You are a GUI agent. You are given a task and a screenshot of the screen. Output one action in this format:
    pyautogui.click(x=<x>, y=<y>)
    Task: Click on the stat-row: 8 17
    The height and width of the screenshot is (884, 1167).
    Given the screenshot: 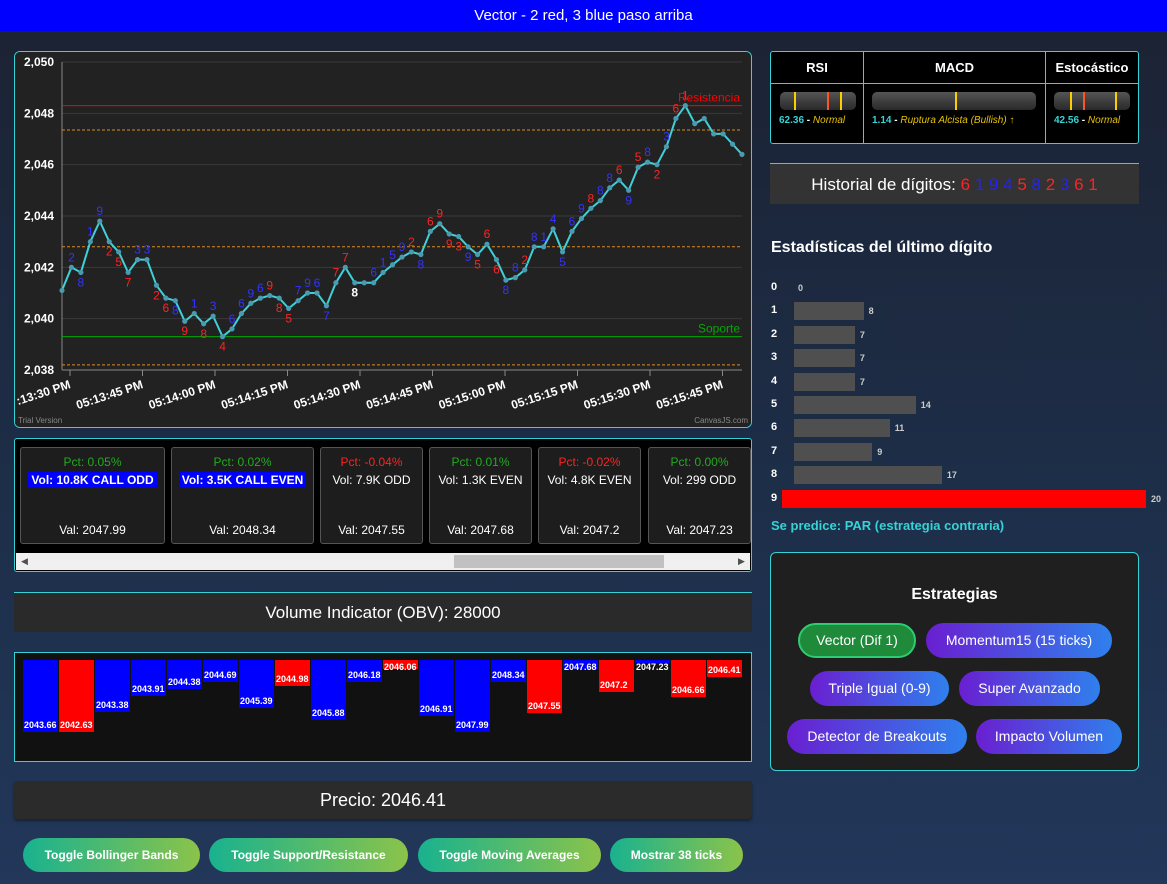 What is the action you would take?
    pyautogui.click(x=961, y=475)
    